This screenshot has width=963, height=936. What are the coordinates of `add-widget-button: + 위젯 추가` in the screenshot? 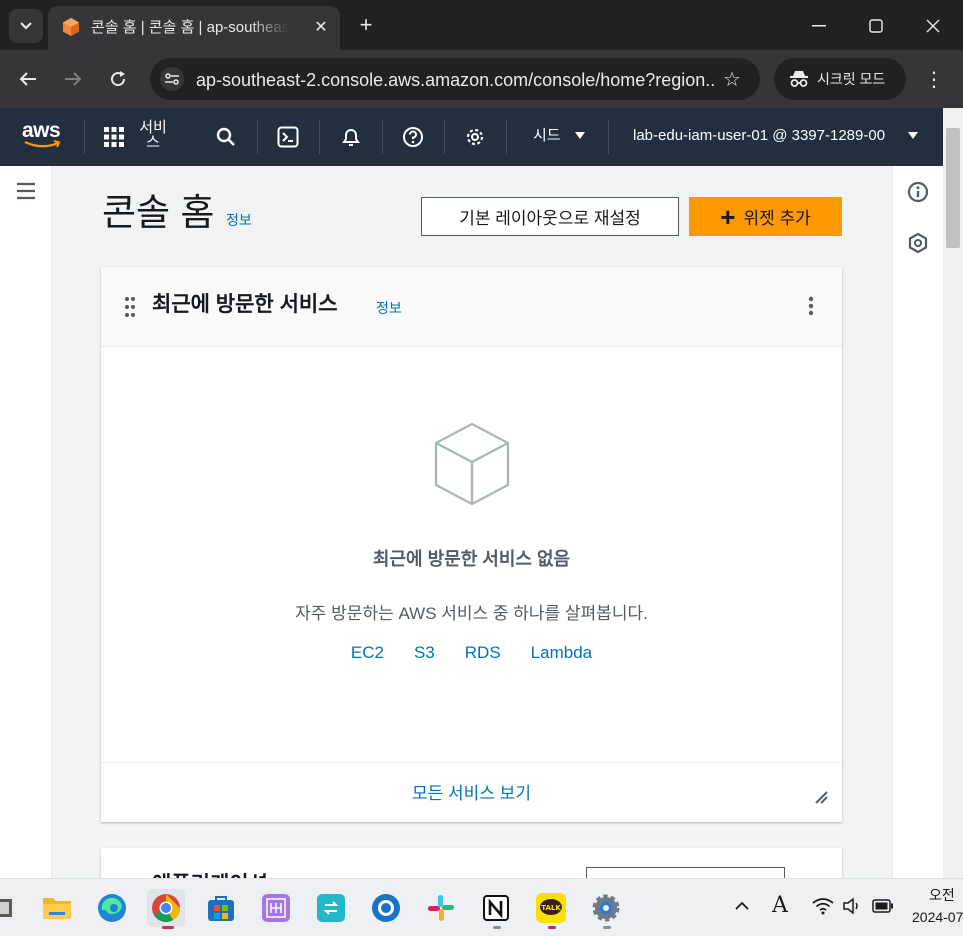 It's located at (765, 216).